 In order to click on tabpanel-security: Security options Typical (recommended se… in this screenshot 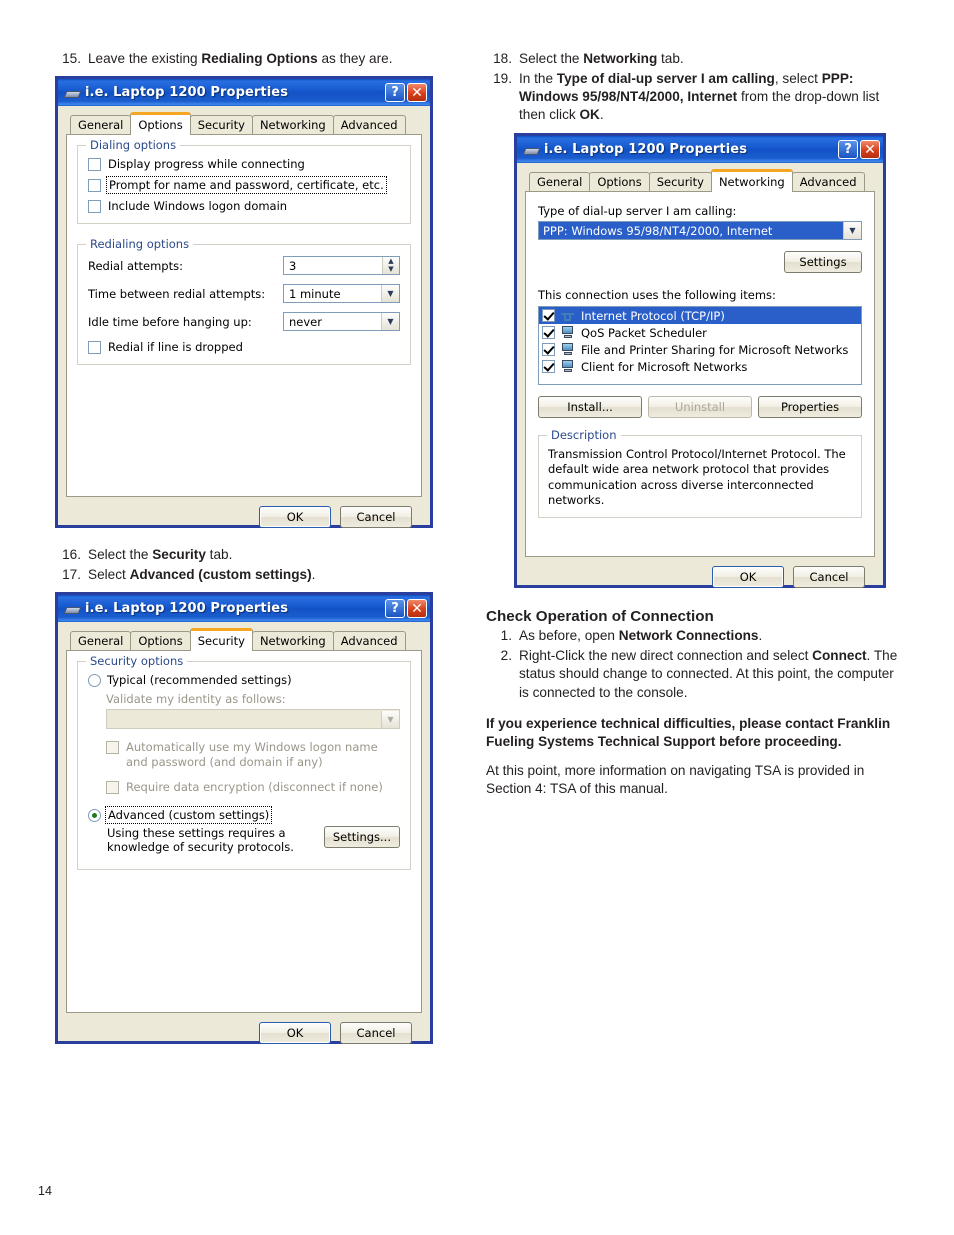, I will do `click(244, 832)`.